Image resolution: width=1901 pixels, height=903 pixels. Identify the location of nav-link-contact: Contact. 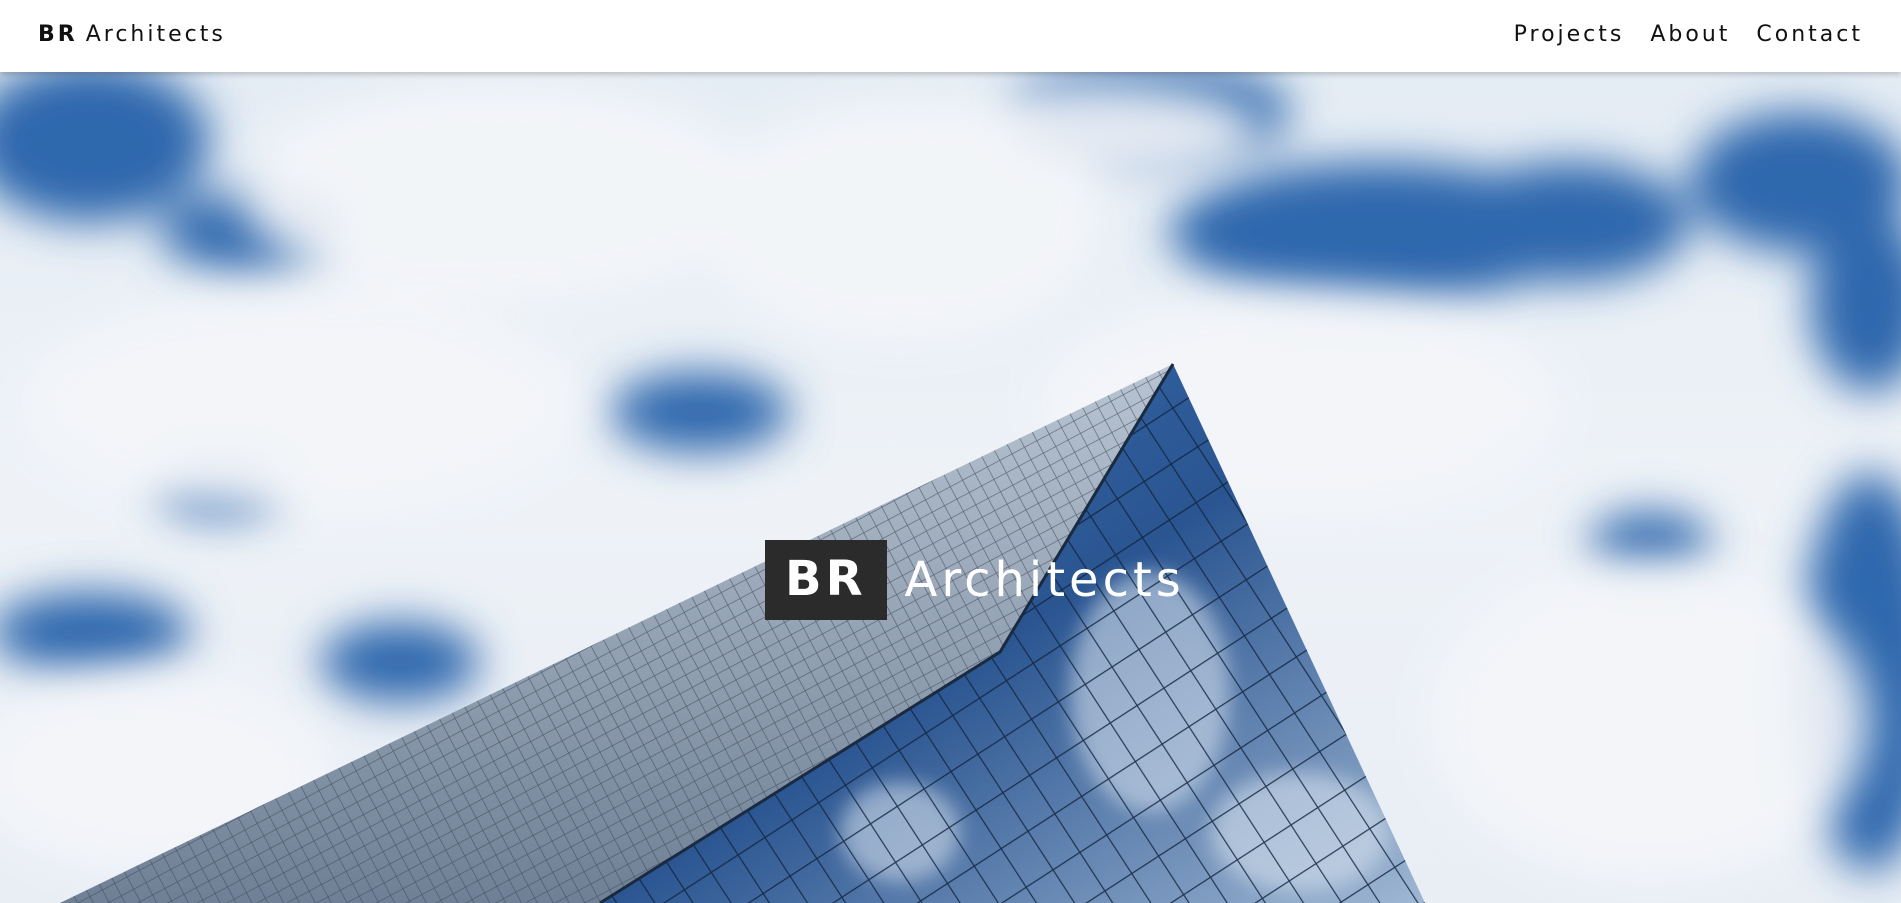
(1809, 34).